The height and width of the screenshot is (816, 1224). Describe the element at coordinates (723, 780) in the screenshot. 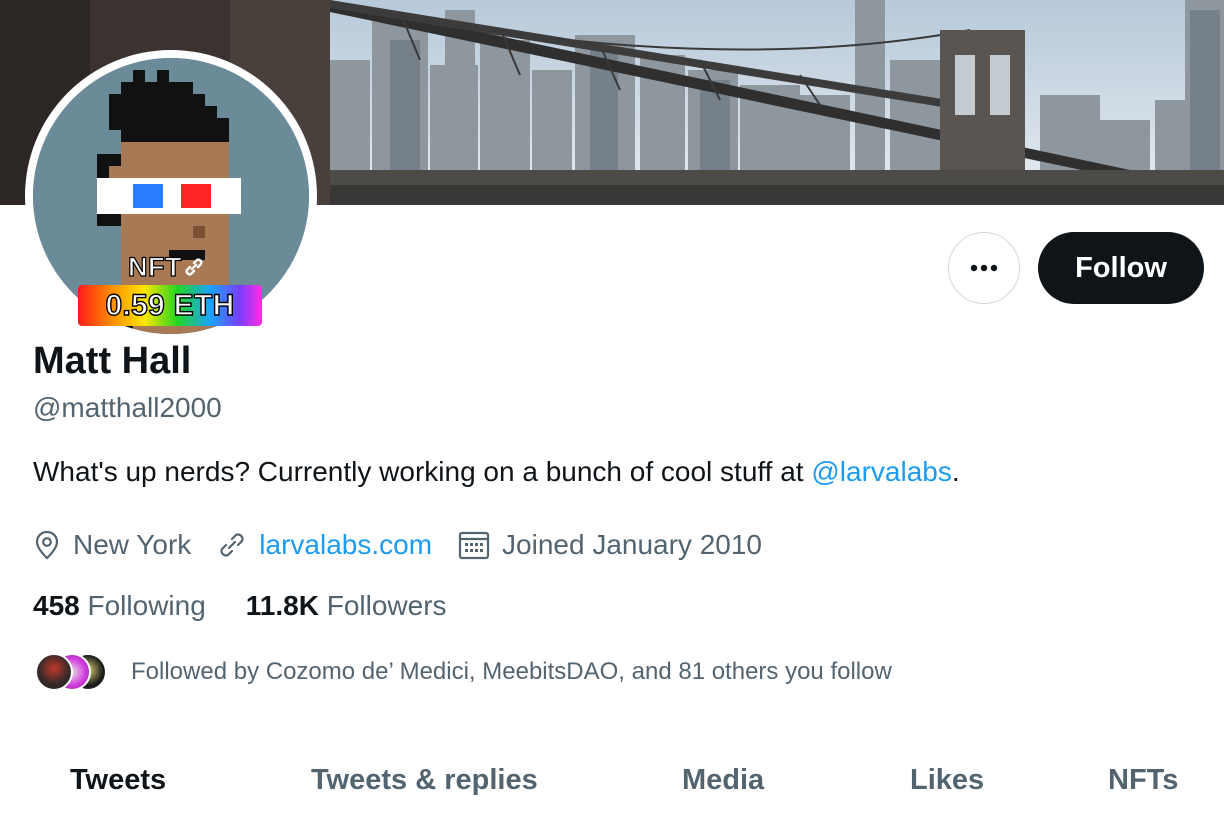

I see `tab-media: Media` at that location.